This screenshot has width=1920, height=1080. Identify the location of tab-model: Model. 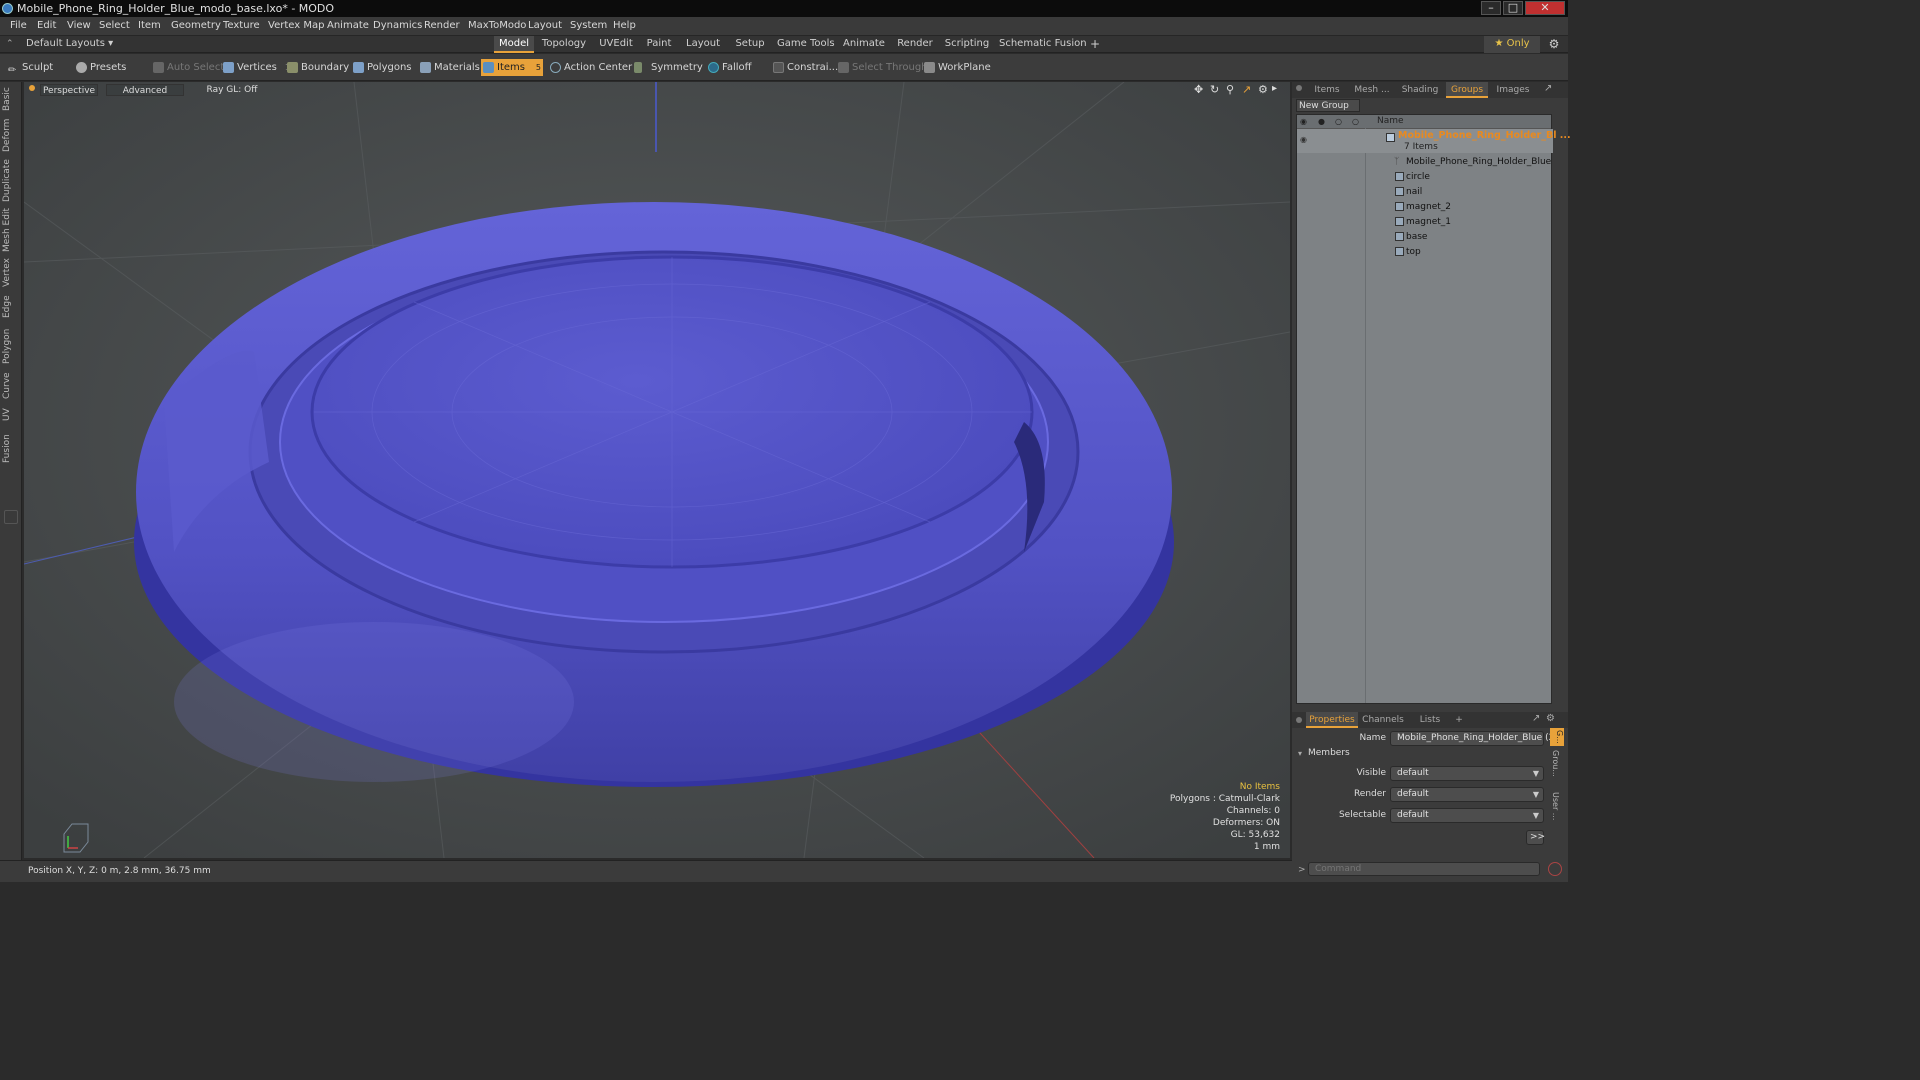
(514, 44).